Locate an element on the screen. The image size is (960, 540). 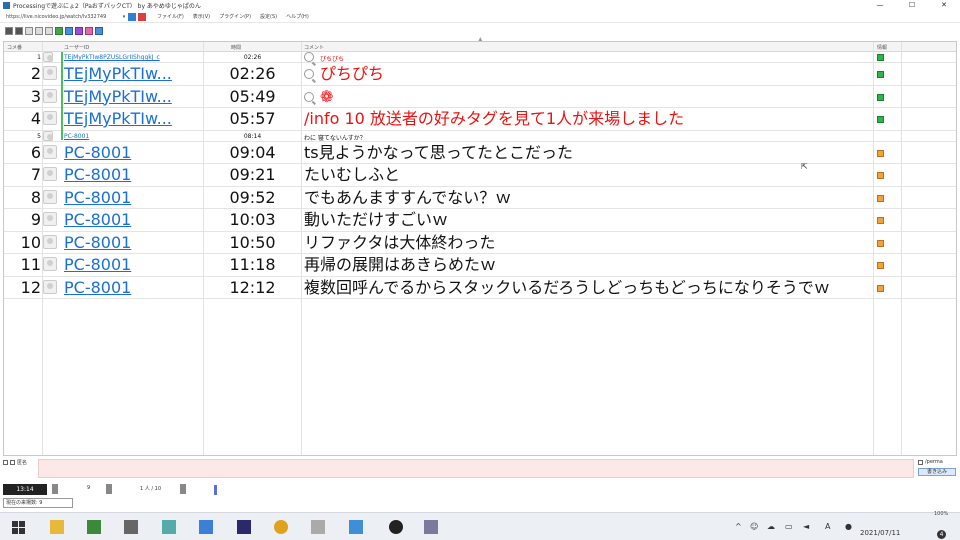
header-time: 時間 is located at coordinates (236, 47).